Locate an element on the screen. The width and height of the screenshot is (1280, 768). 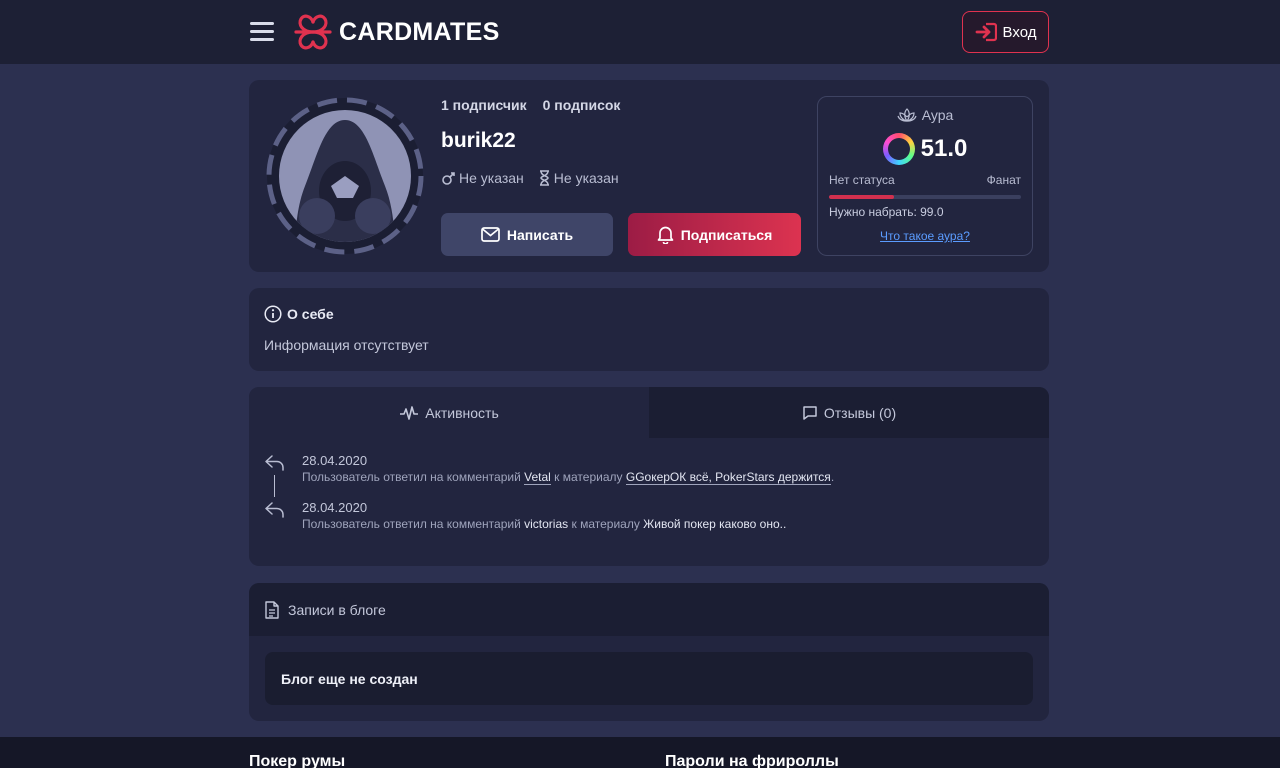
activity-material-link: Живой покер каково оно.. is located at coordinates (714, 524).